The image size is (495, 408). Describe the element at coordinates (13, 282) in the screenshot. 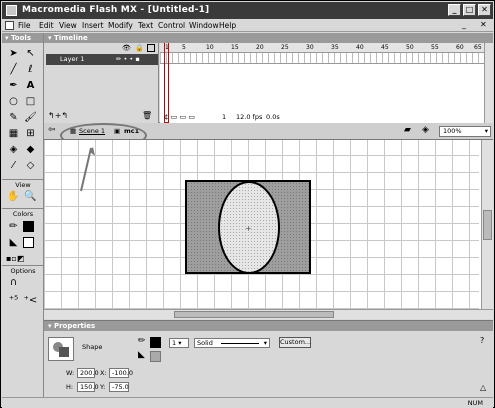

I see `snap-magnet-icon: ∩` at that location.